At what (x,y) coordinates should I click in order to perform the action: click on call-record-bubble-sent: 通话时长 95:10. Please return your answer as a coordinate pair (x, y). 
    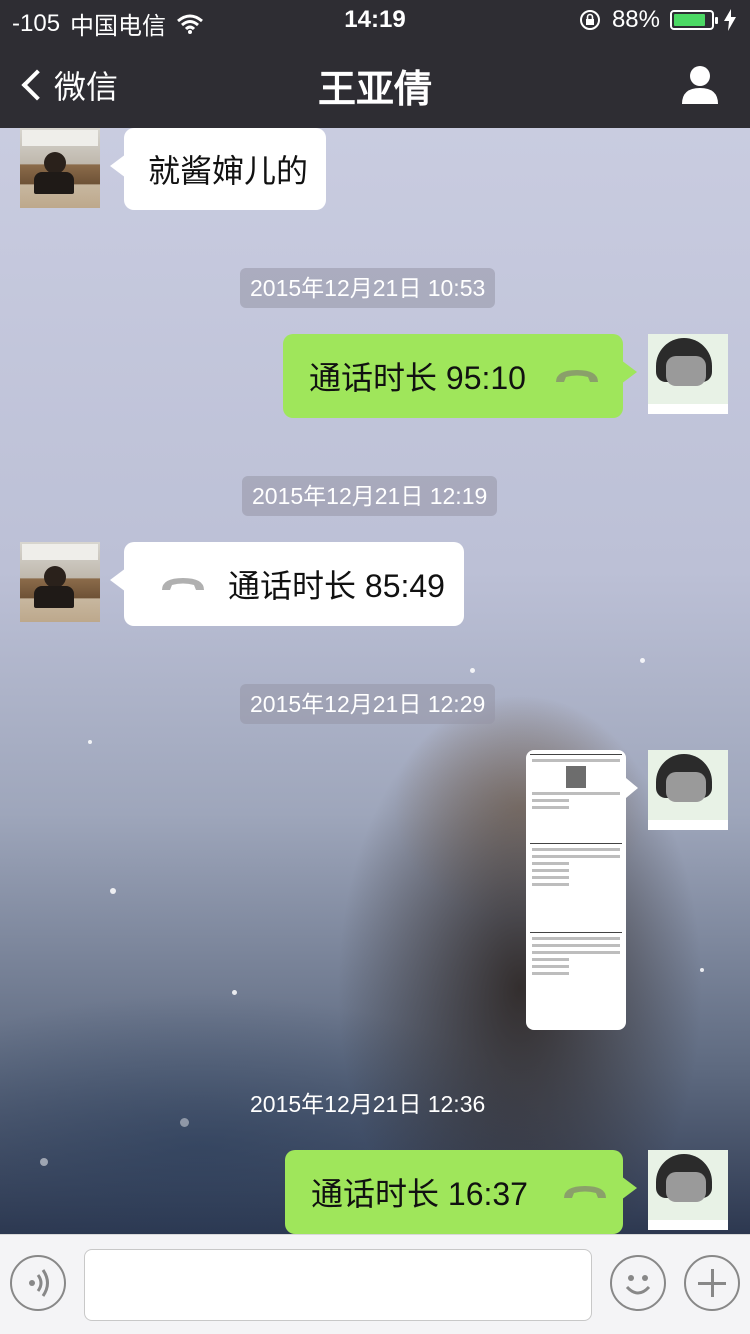
    Looking at the image, I should click on (460, 376).